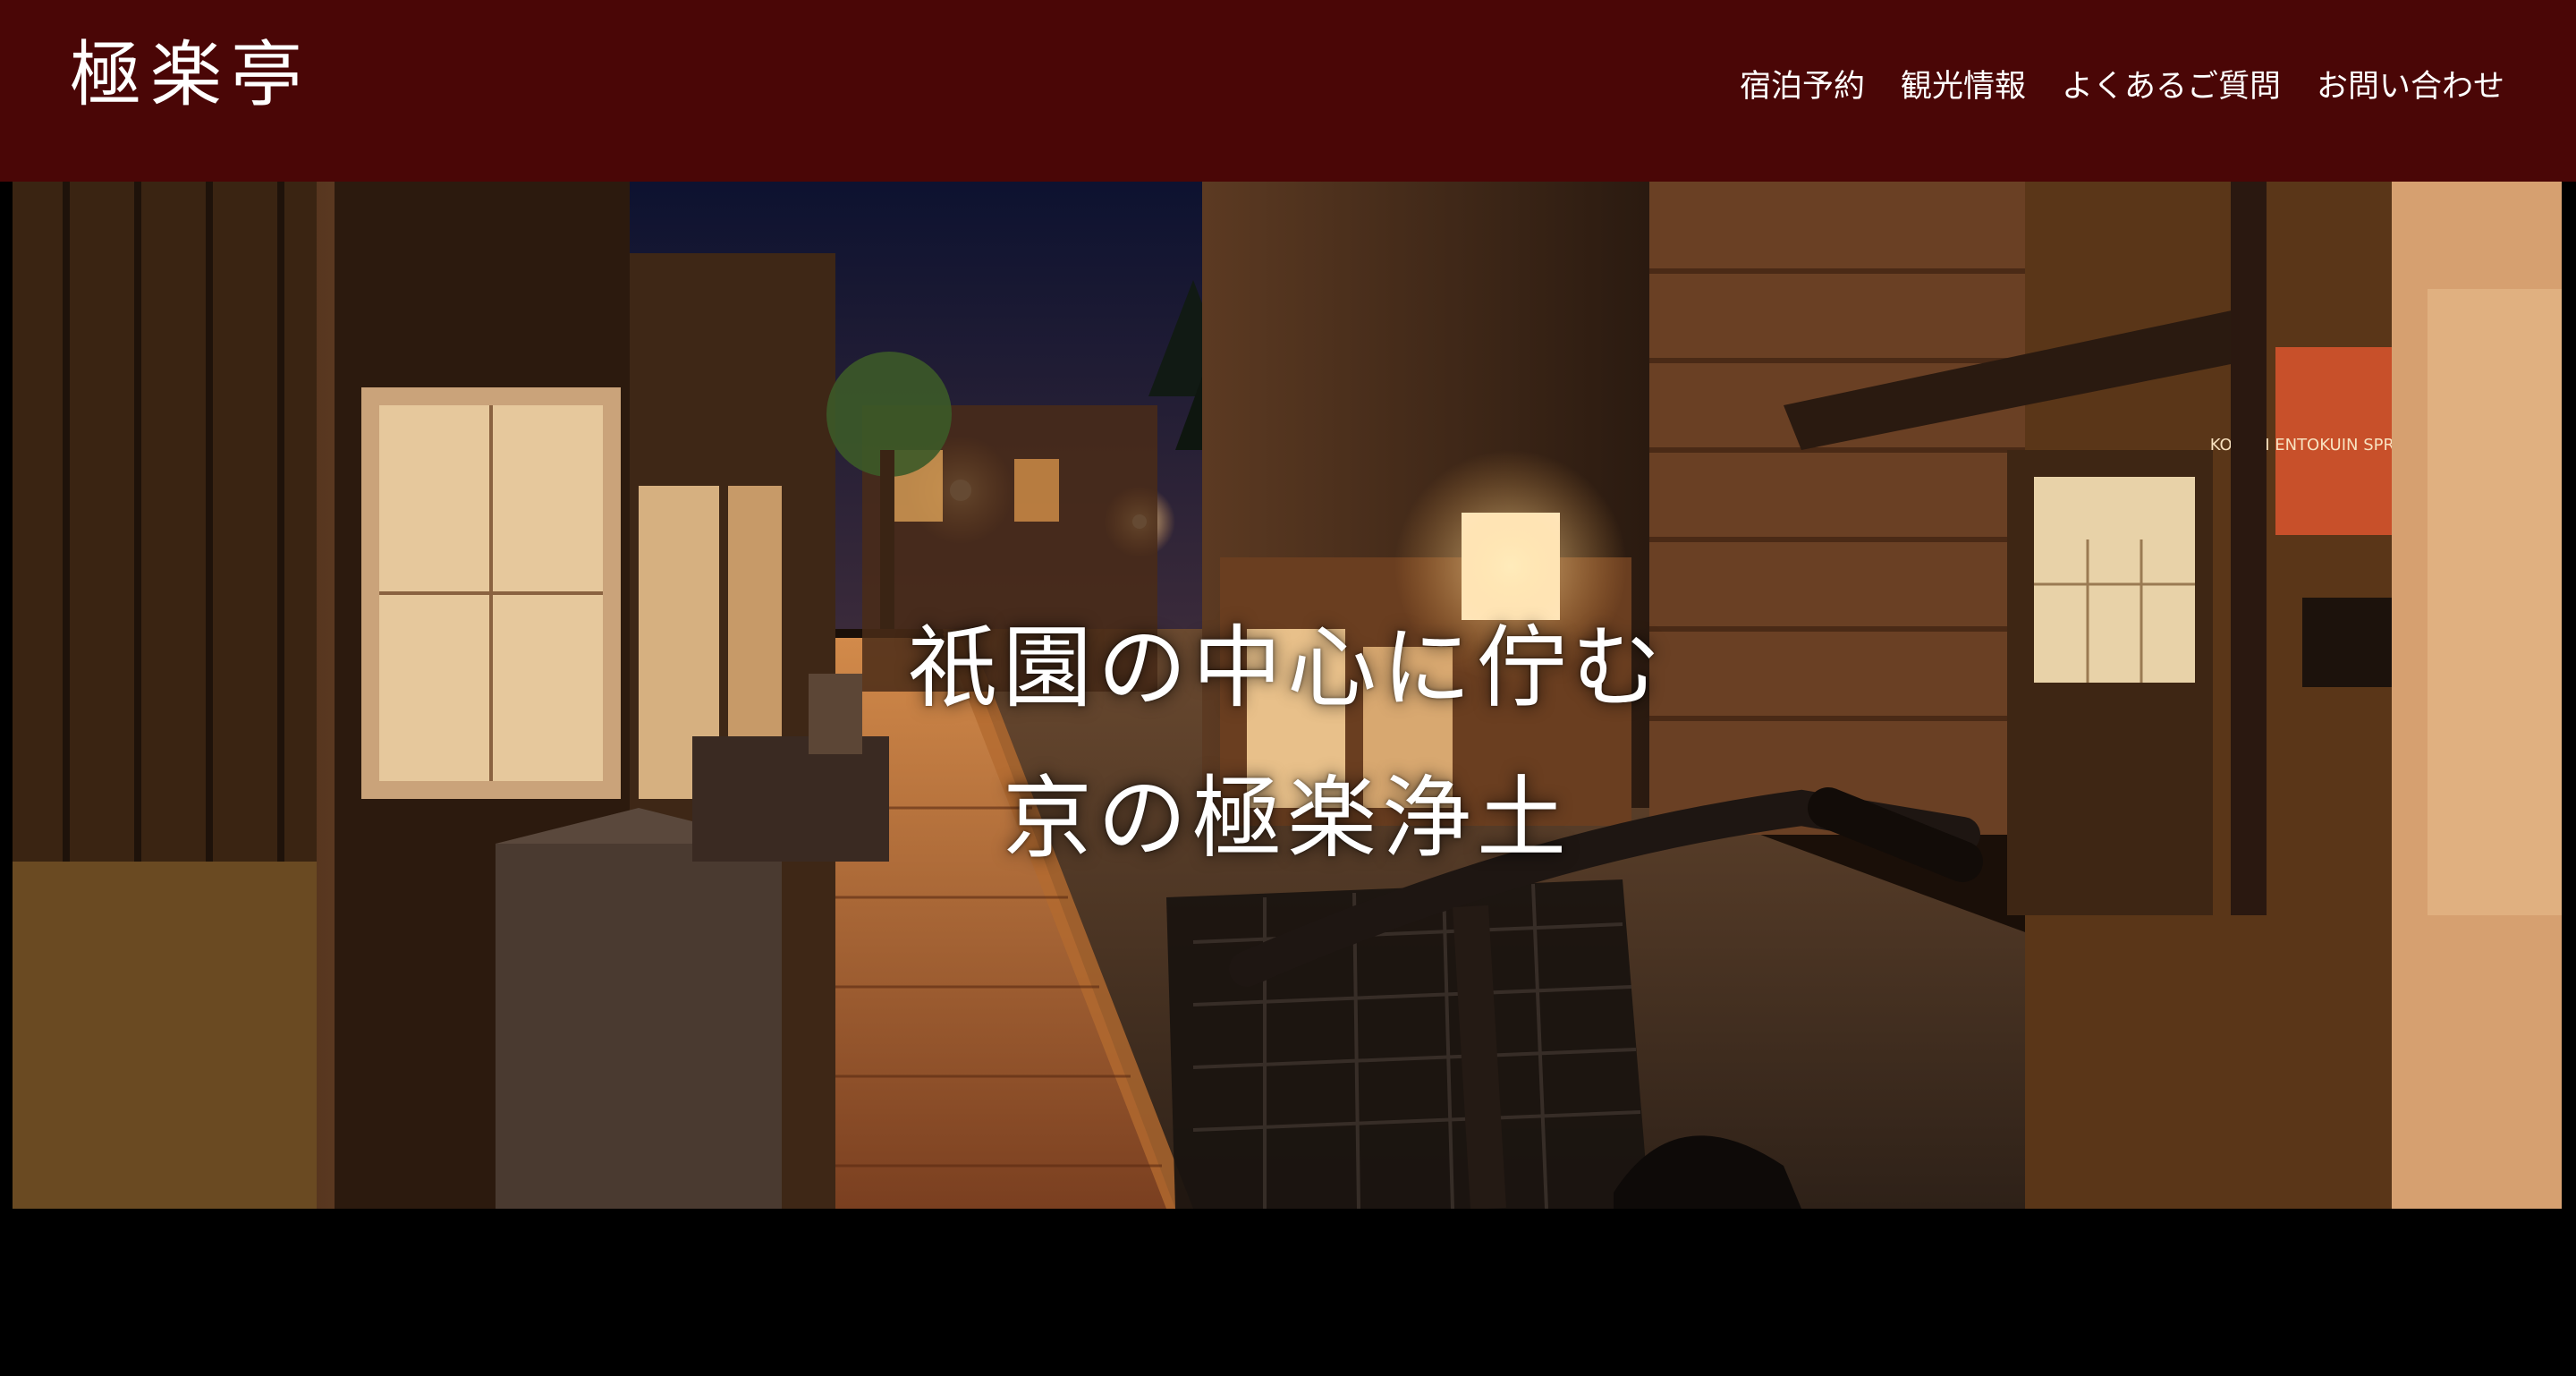 The height and width of the screenshot is (1376, 2576). What do you see at coordinates (2171, 87) in the screenshot?
I see `nav-item-faq: よくあるご質問` at bounding box center [2171, 87].